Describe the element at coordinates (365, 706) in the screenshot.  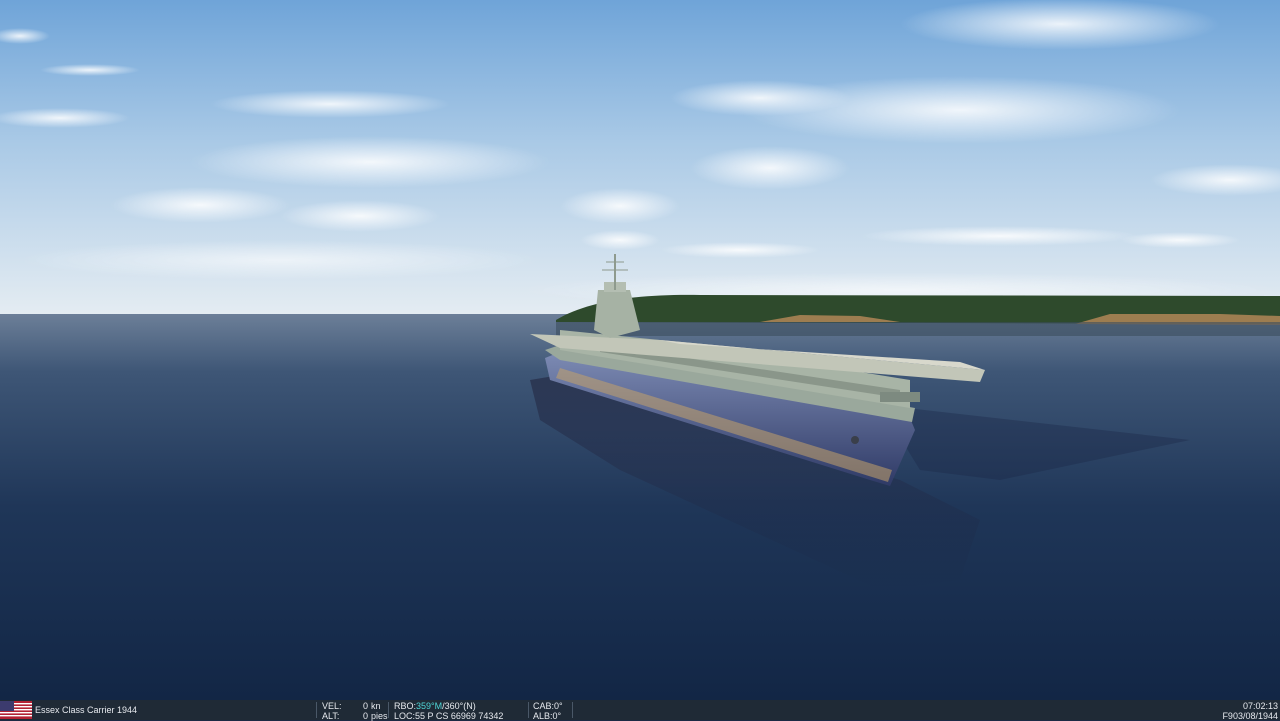
I see `vel-value: 0` at that location.